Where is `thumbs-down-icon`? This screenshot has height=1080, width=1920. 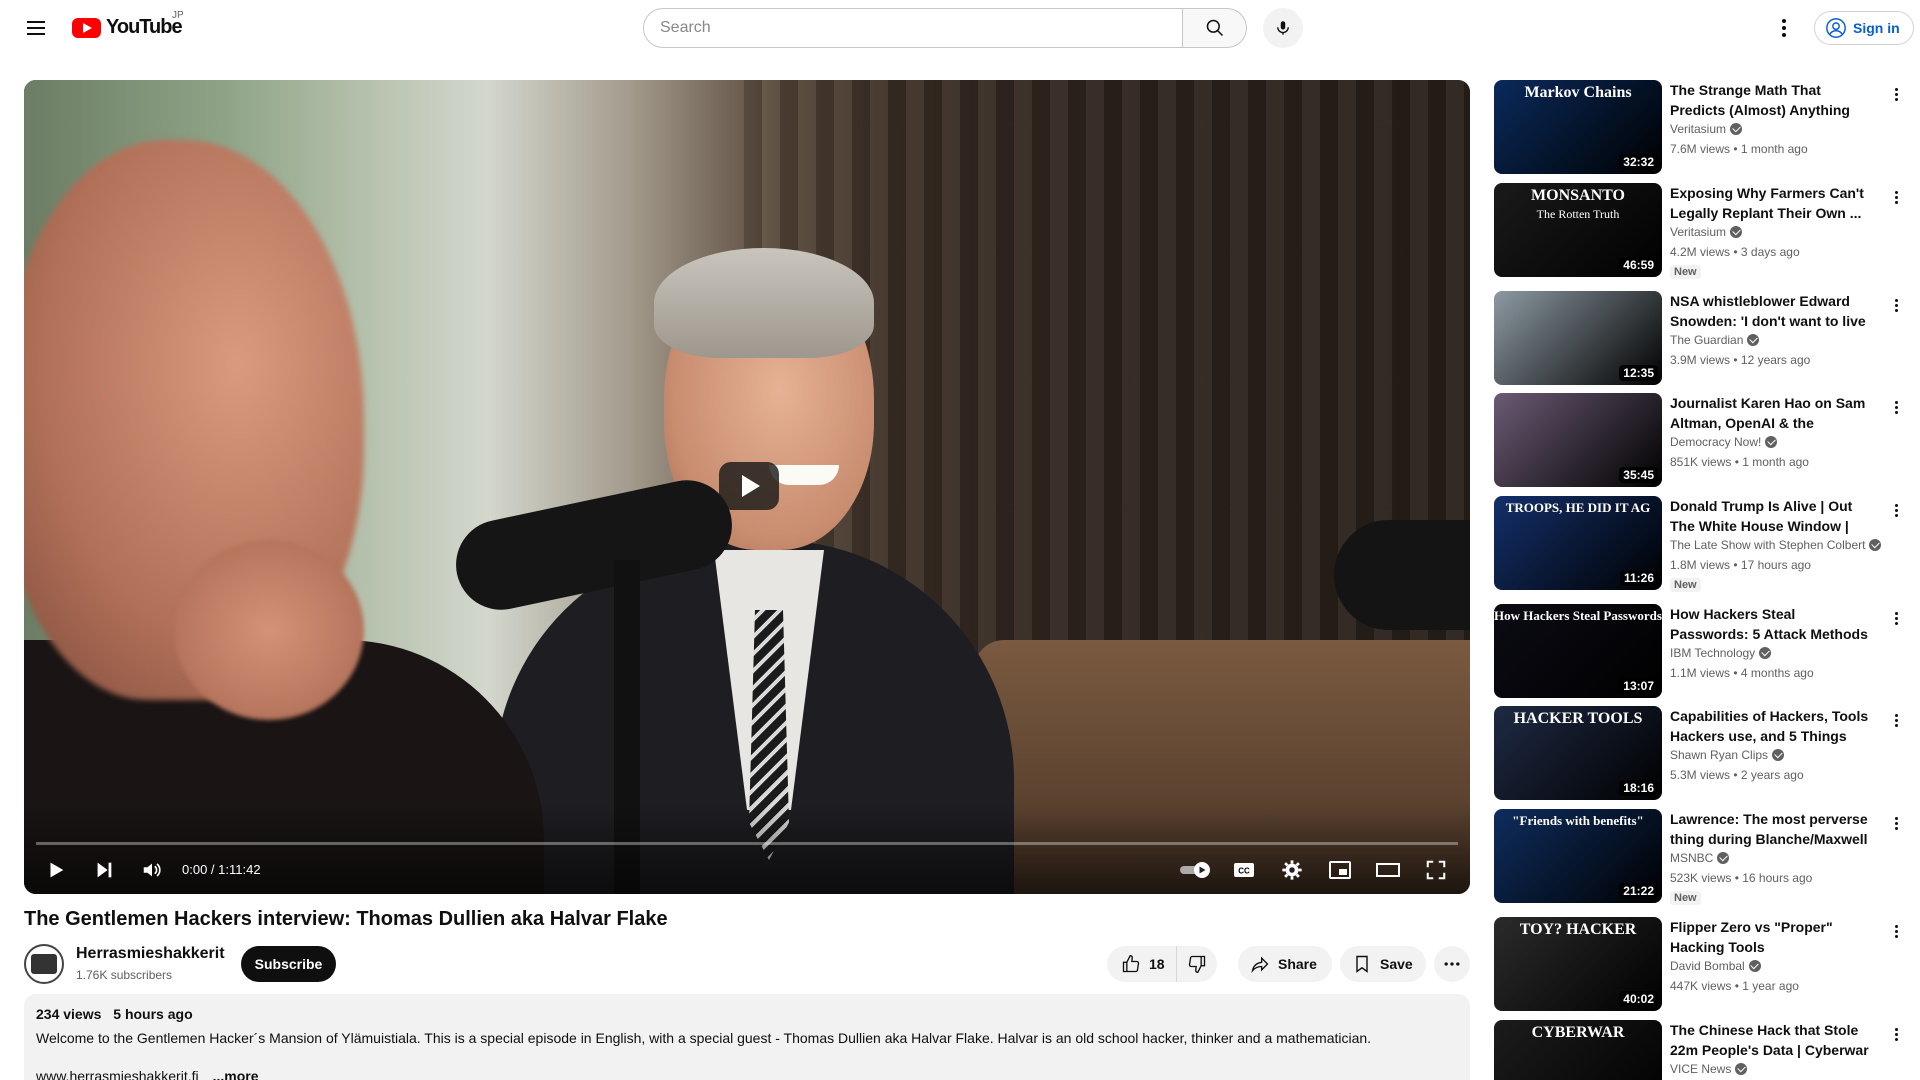 thumbs-down-icon is located at coordinates (1197, 964).